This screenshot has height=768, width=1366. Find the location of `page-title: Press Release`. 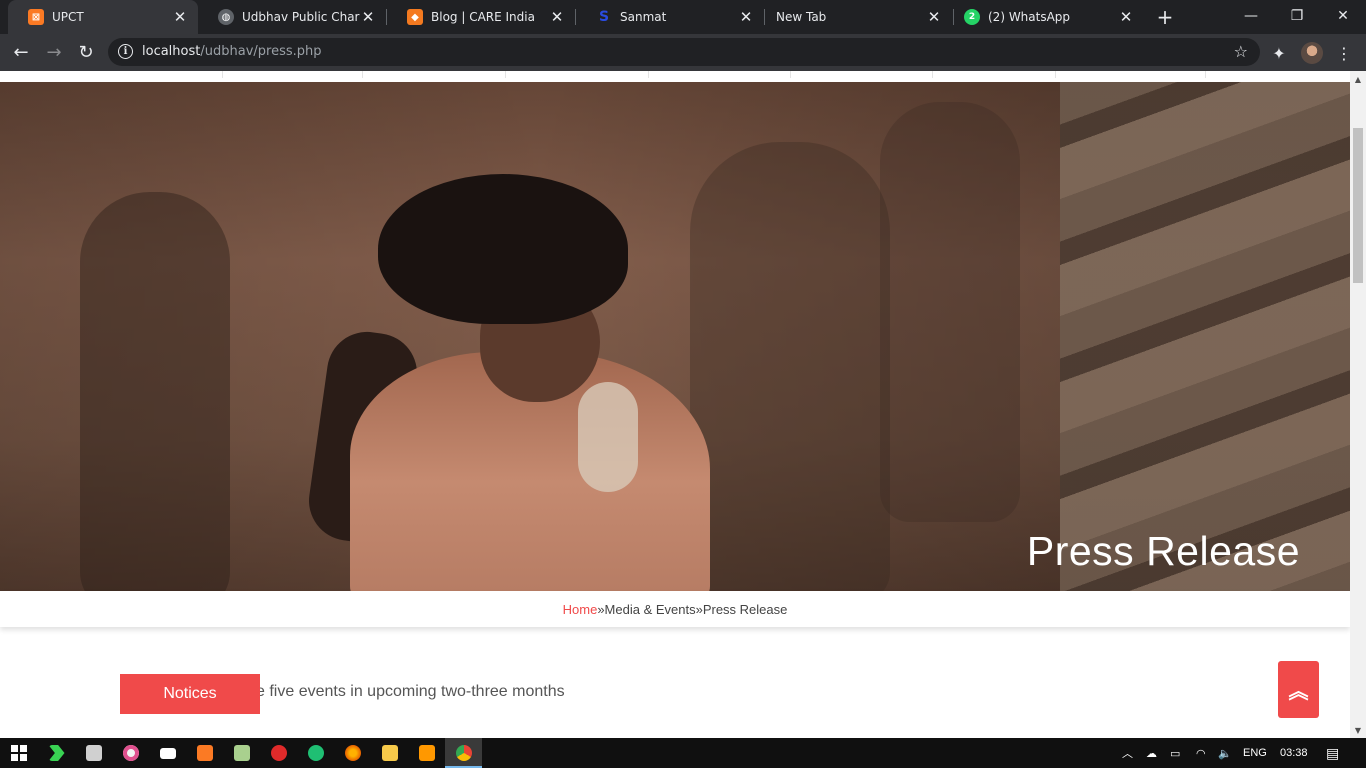

page-title: Press Release is located at coordinates (1163, 551).